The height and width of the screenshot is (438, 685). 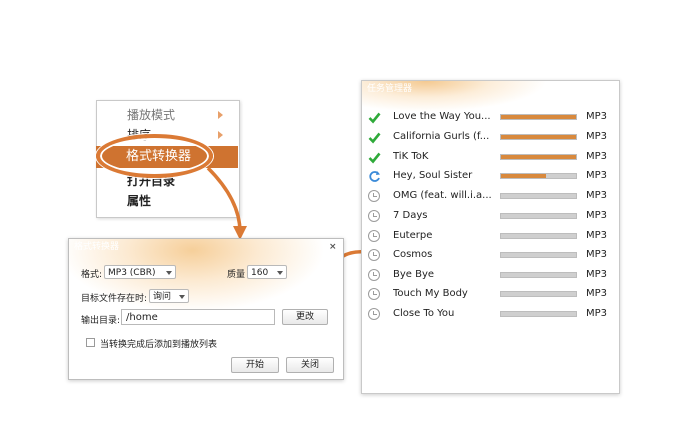 What do you see at coordinates (390, 89) in the screenshot?
I see `window-title: 任务管理器` at bounding box center [390, 89].